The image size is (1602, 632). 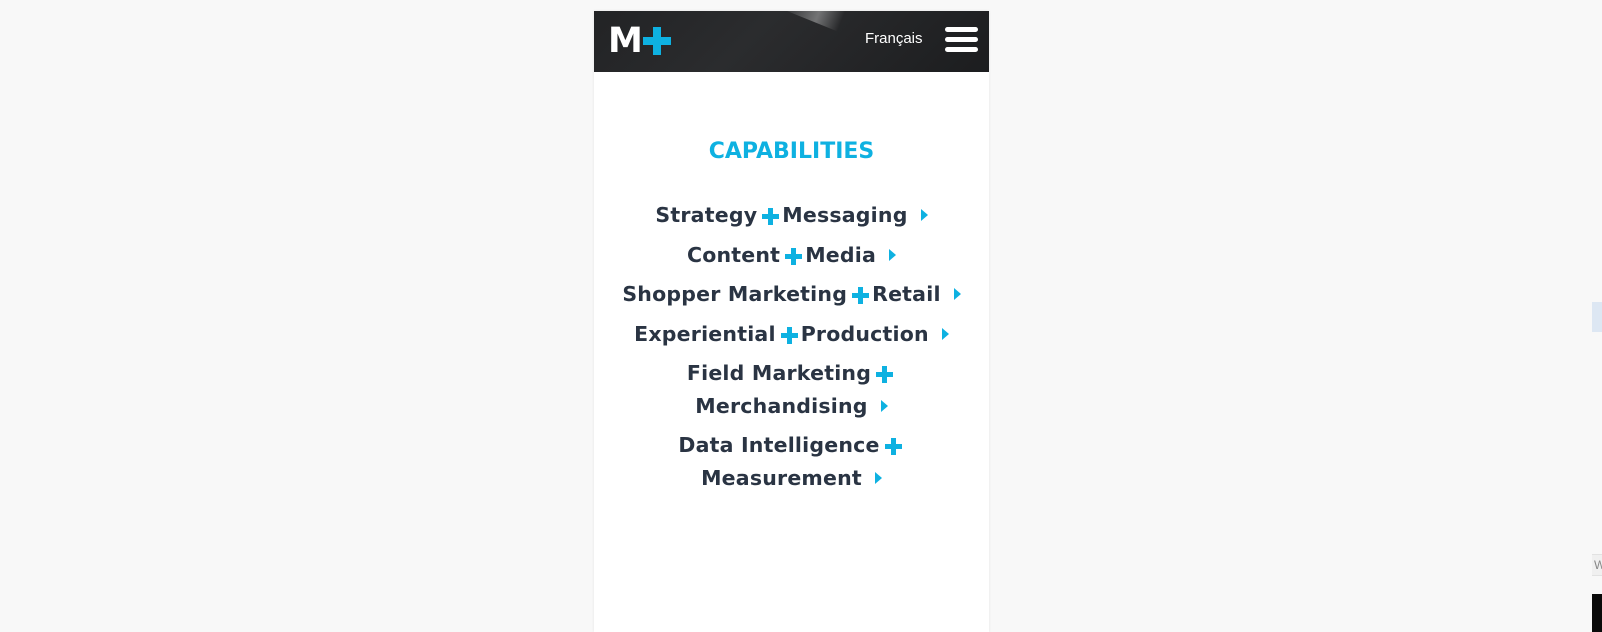 I want to click on capability-label: Data Intelligence, so click(x=779, y=445).